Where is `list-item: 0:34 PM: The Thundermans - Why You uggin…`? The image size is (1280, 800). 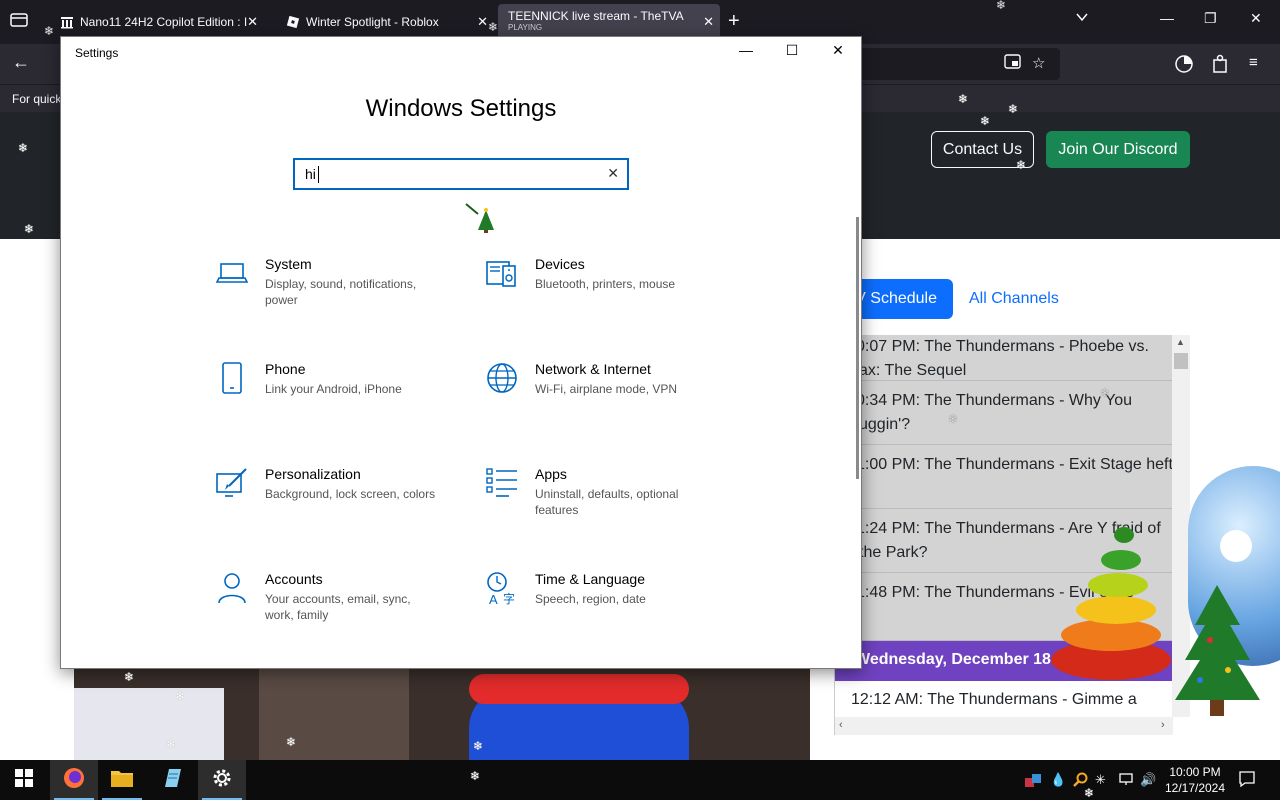
list-item: 0:34 PM: The Thundermans - Why You uggin… is located at coordinates (1004, 413).